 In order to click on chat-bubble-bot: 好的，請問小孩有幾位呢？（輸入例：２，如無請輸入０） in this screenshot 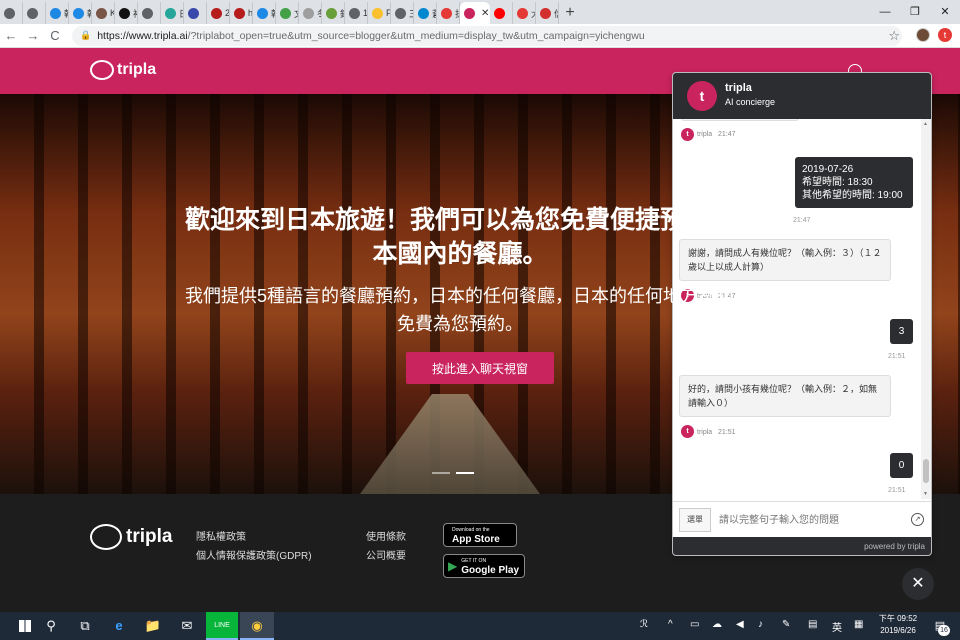, I will do `click(785, 396)`.